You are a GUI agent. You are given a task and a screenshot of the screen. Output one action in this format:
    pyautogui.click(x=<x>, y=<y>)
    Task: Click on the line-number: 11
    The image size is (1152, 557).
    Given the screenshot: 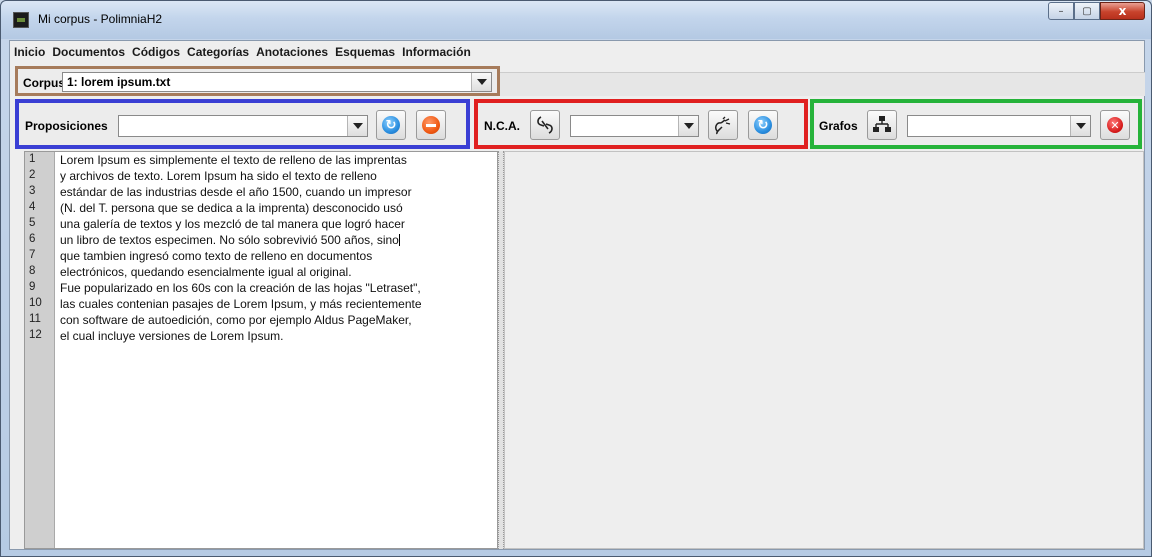 What is the action you would take?
    pyautogui.click(x=35, y=319)
    